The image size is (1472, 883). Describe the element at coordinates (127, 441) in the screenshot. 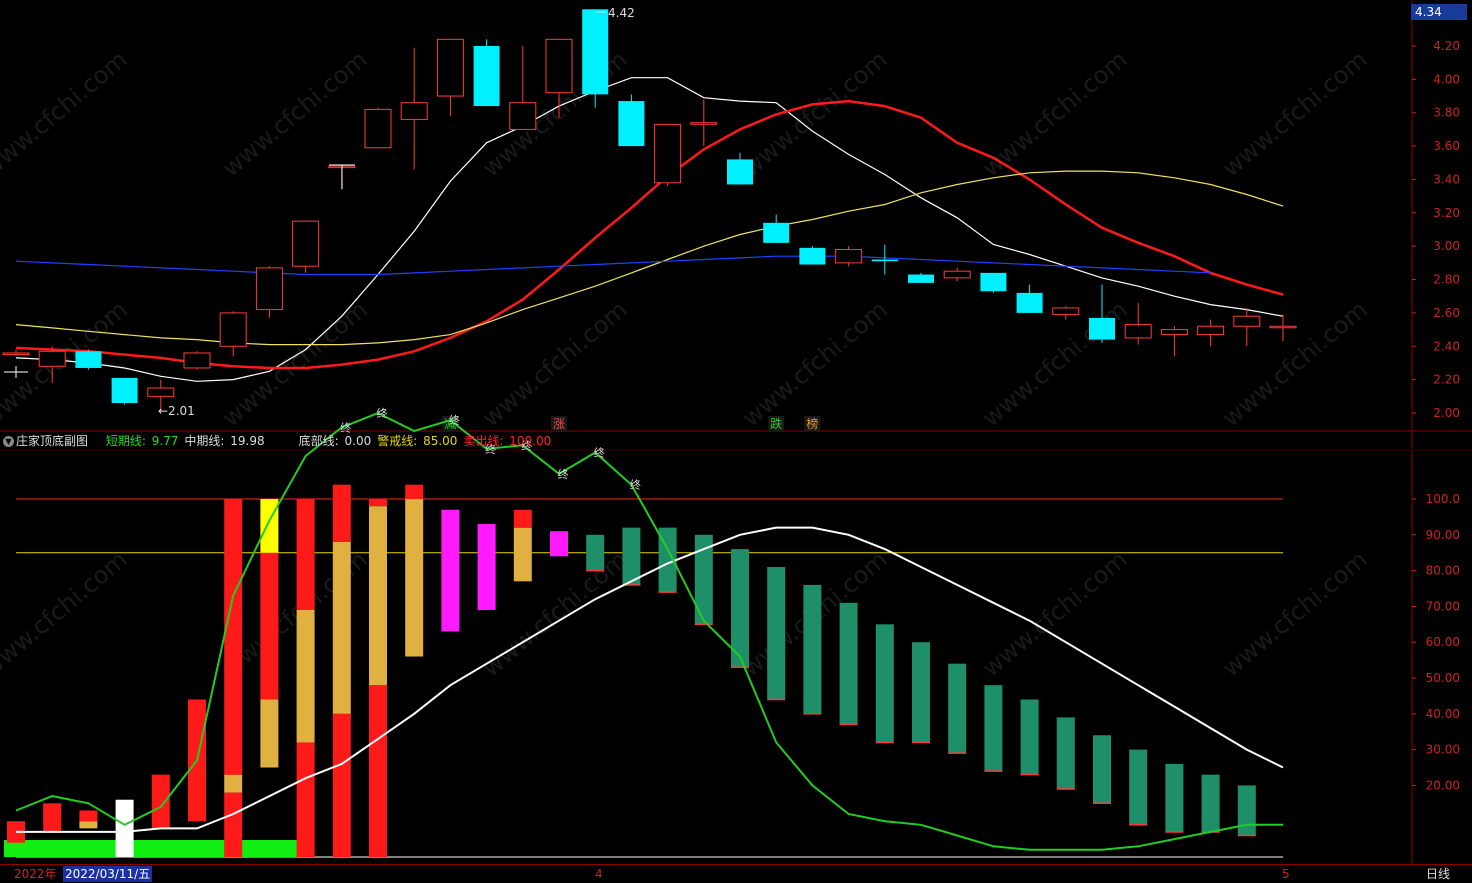

I see `legend-label: 短期线:` at that location.